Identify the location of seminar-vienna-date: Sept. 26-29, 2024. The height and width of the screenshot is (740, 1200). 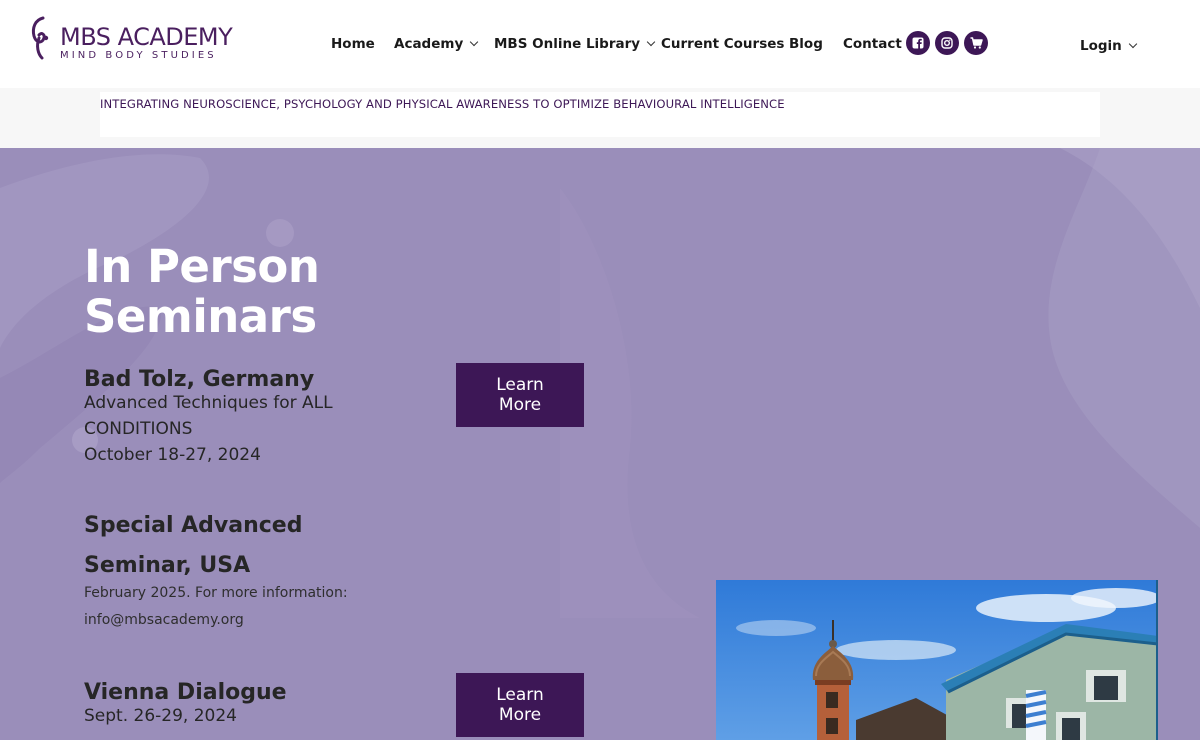
(160, 716).